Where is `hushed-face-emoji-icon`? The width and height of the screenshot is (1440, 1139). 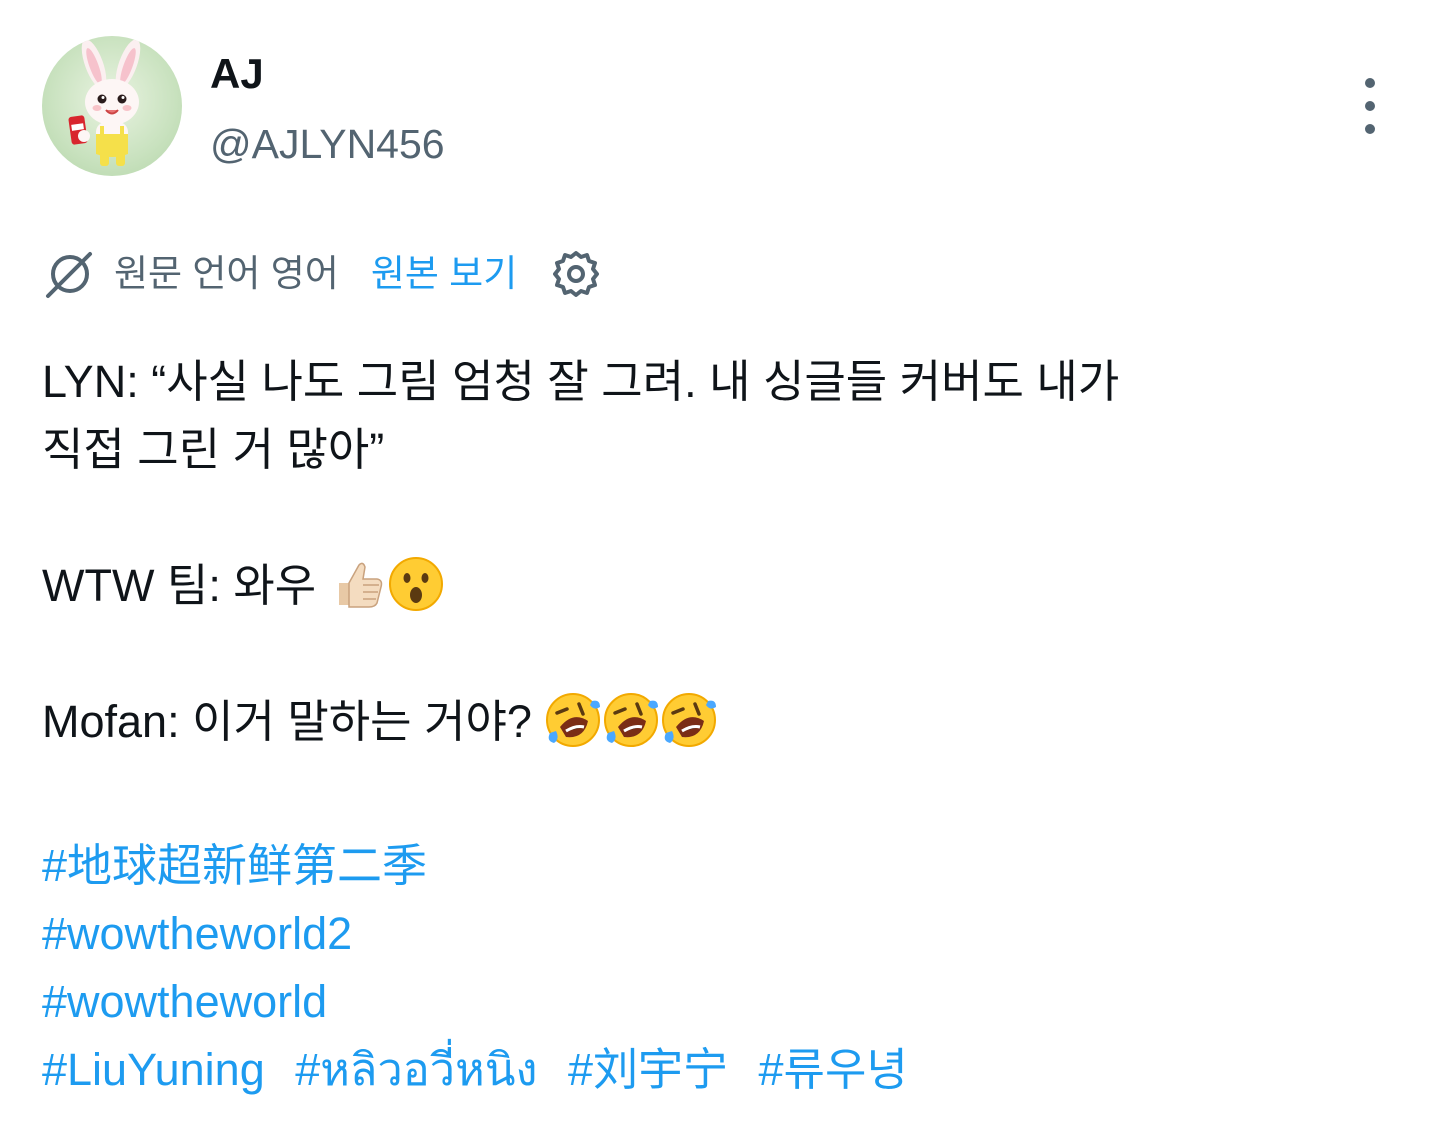
hushed-face-emoji-icon is located at coordinates (416, 584).